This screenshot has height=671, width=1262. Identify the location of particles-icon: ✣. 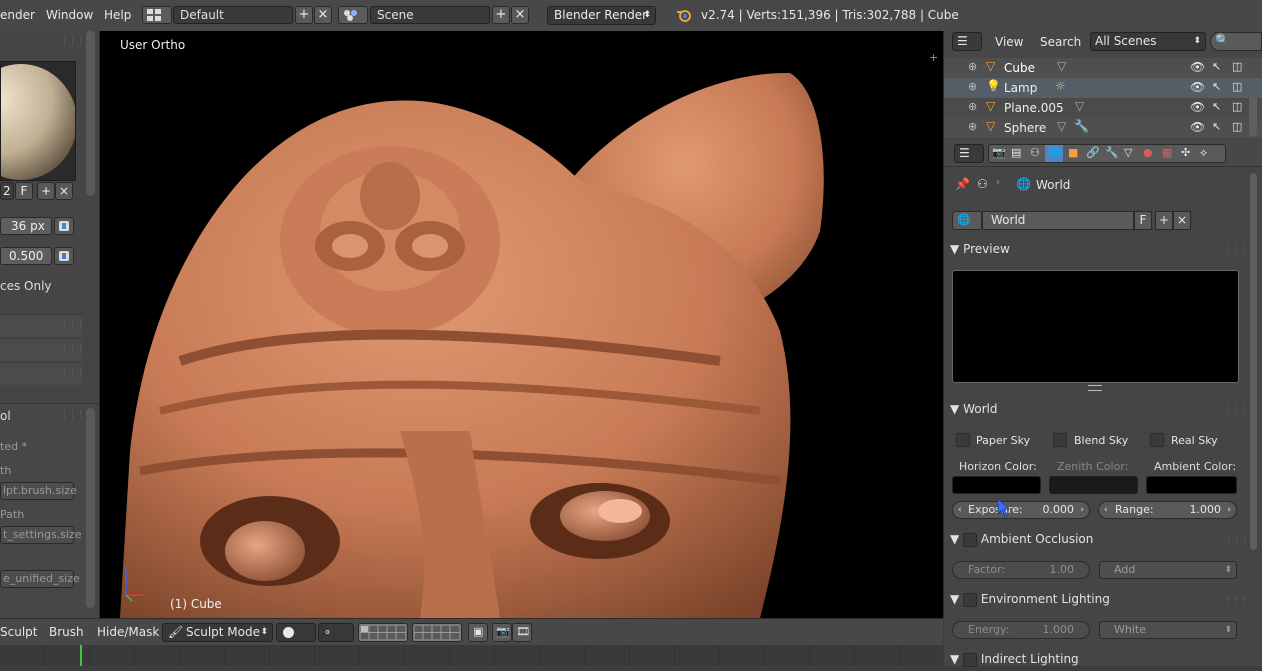
(1185, 152).